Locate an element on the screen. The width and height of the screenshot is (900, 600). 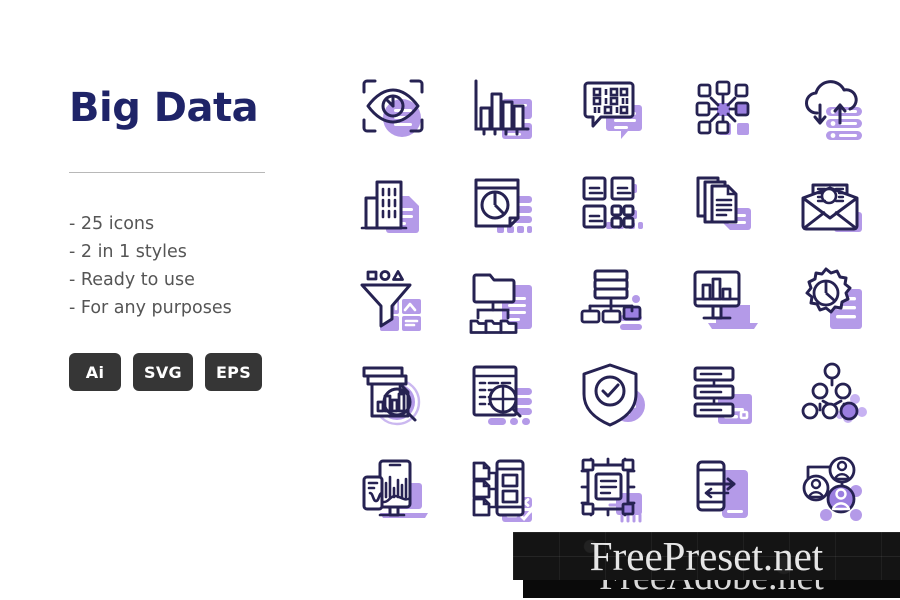
node-tree-graph-icon is located at coordinates (834, 392).